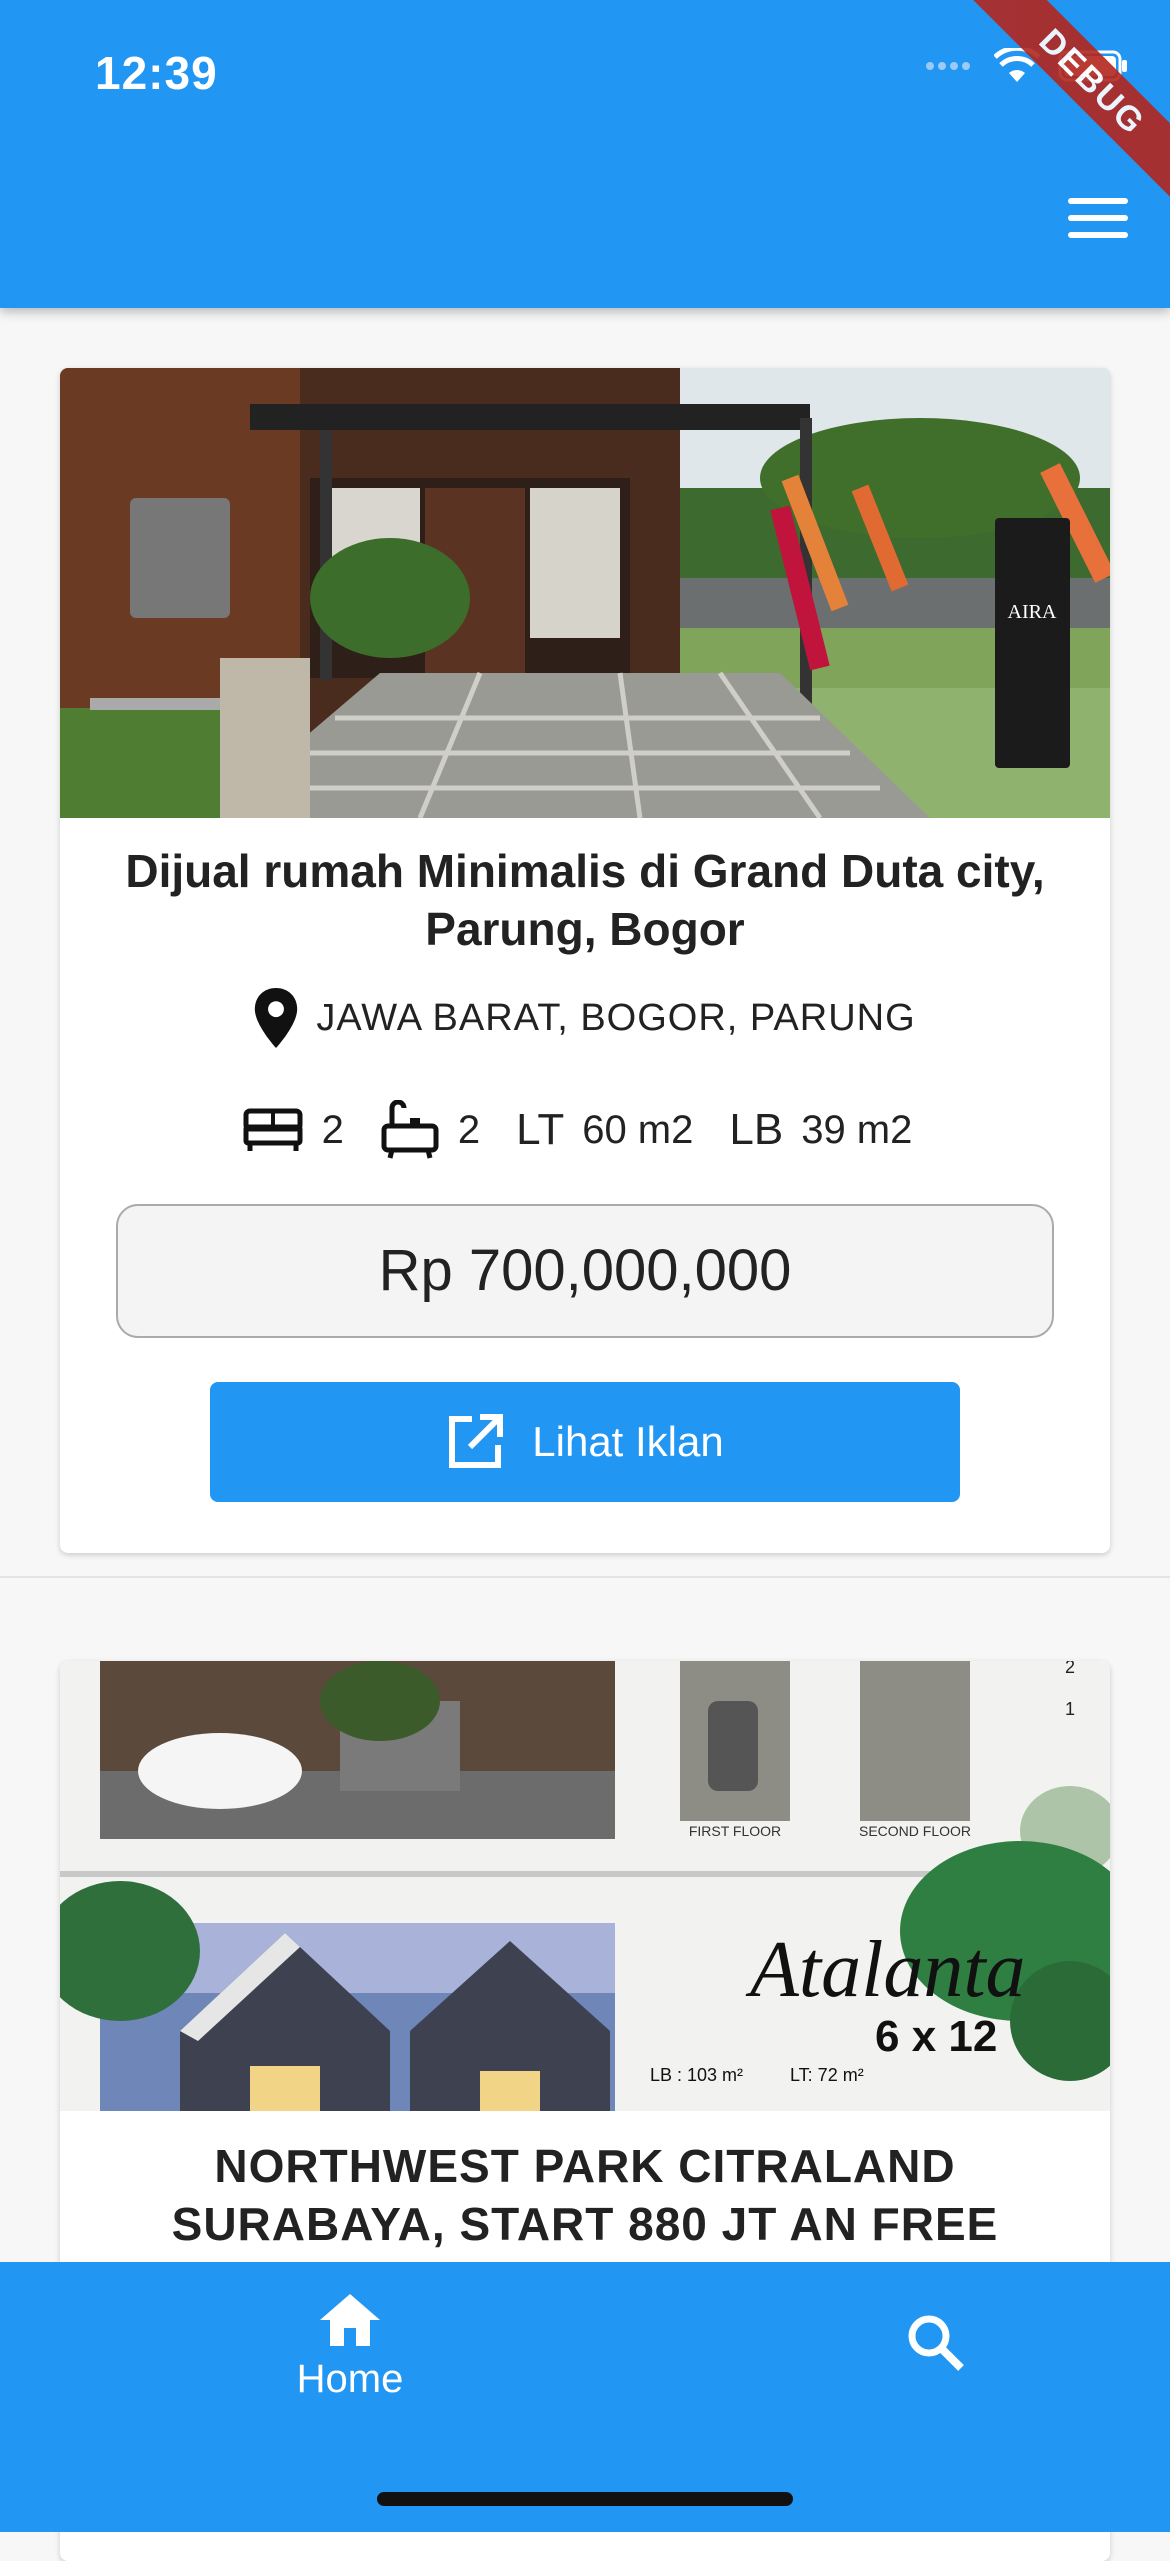 This screenshot has height=2561, width=1170. Describe the element at coordinates (476, 1441) in the screenshot. I see `open-external-icon` at that location.